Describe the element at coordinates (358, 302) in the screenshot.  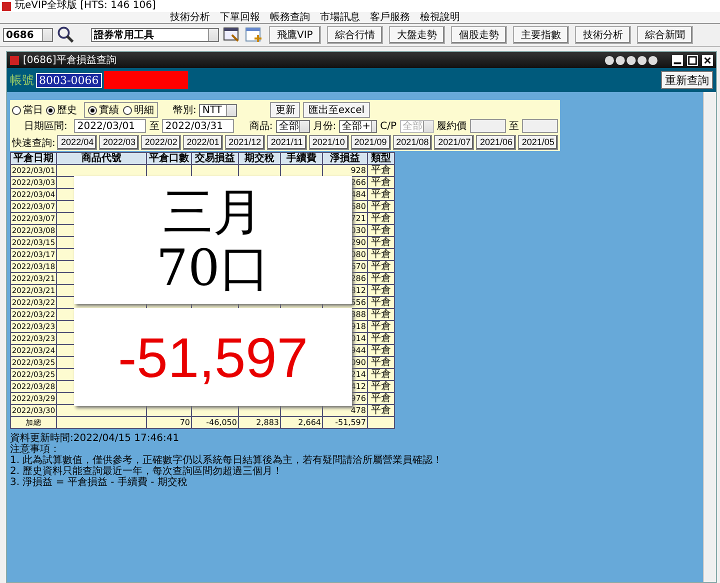
I see `table-cell: 556` at that location.